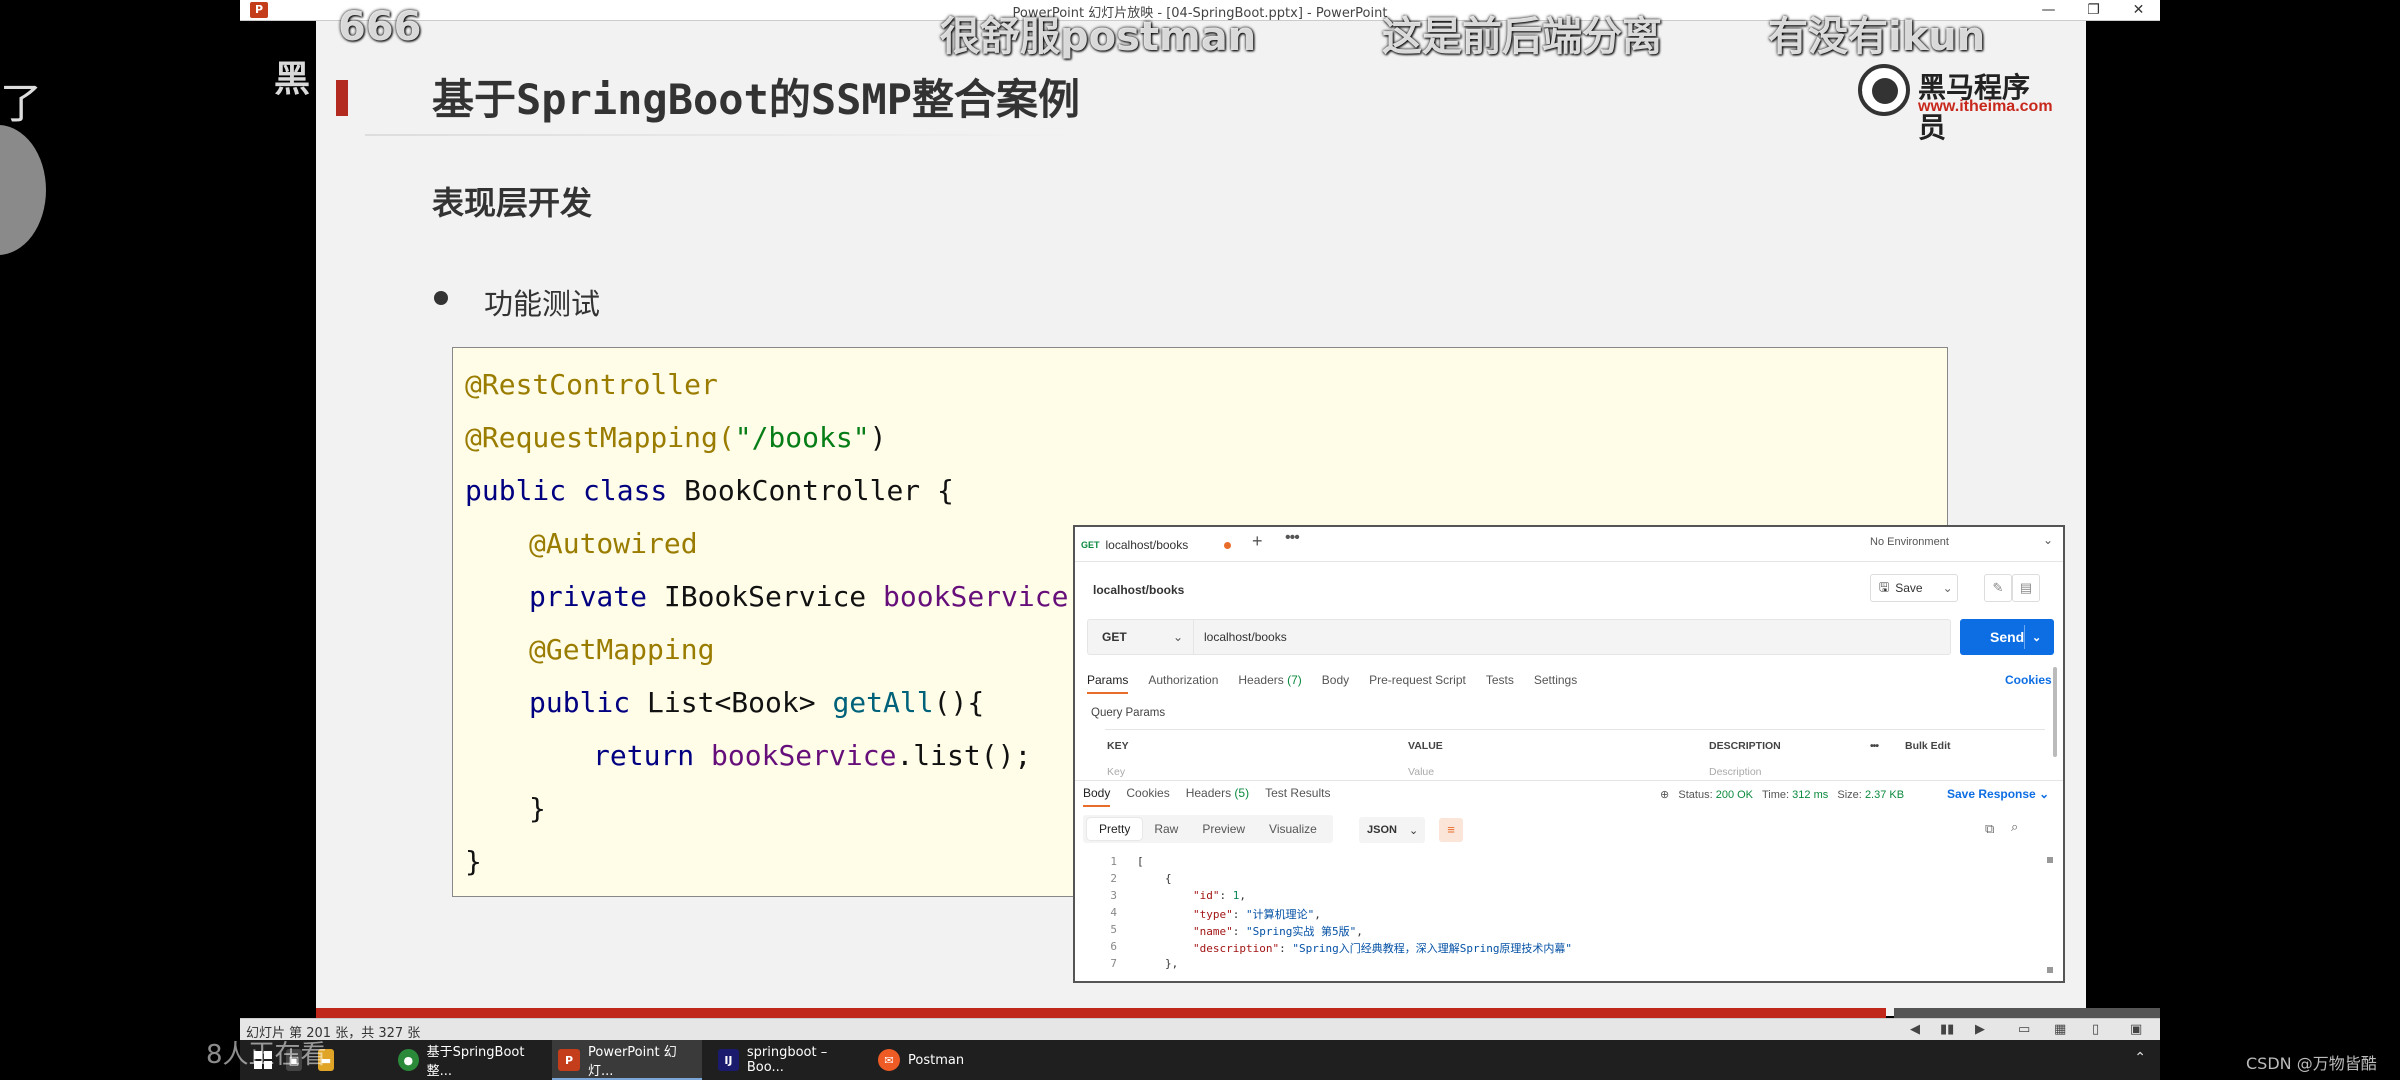 This screenshot has height=1080, width=2400. I want to click on search-icon: ⌕, so click(2014, 827).